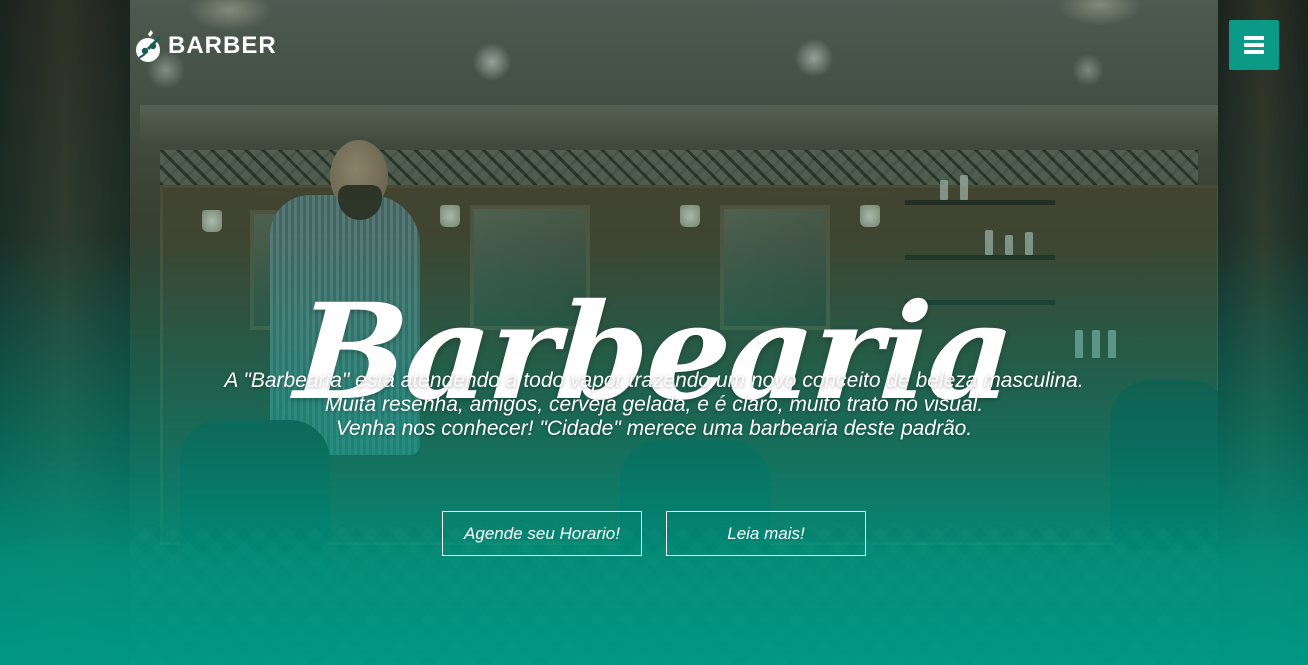  What do you see at coordinates (148, 46) in the screenshot?
I see `barber-scissors-logo-icon` at bounding box center [148, 46].